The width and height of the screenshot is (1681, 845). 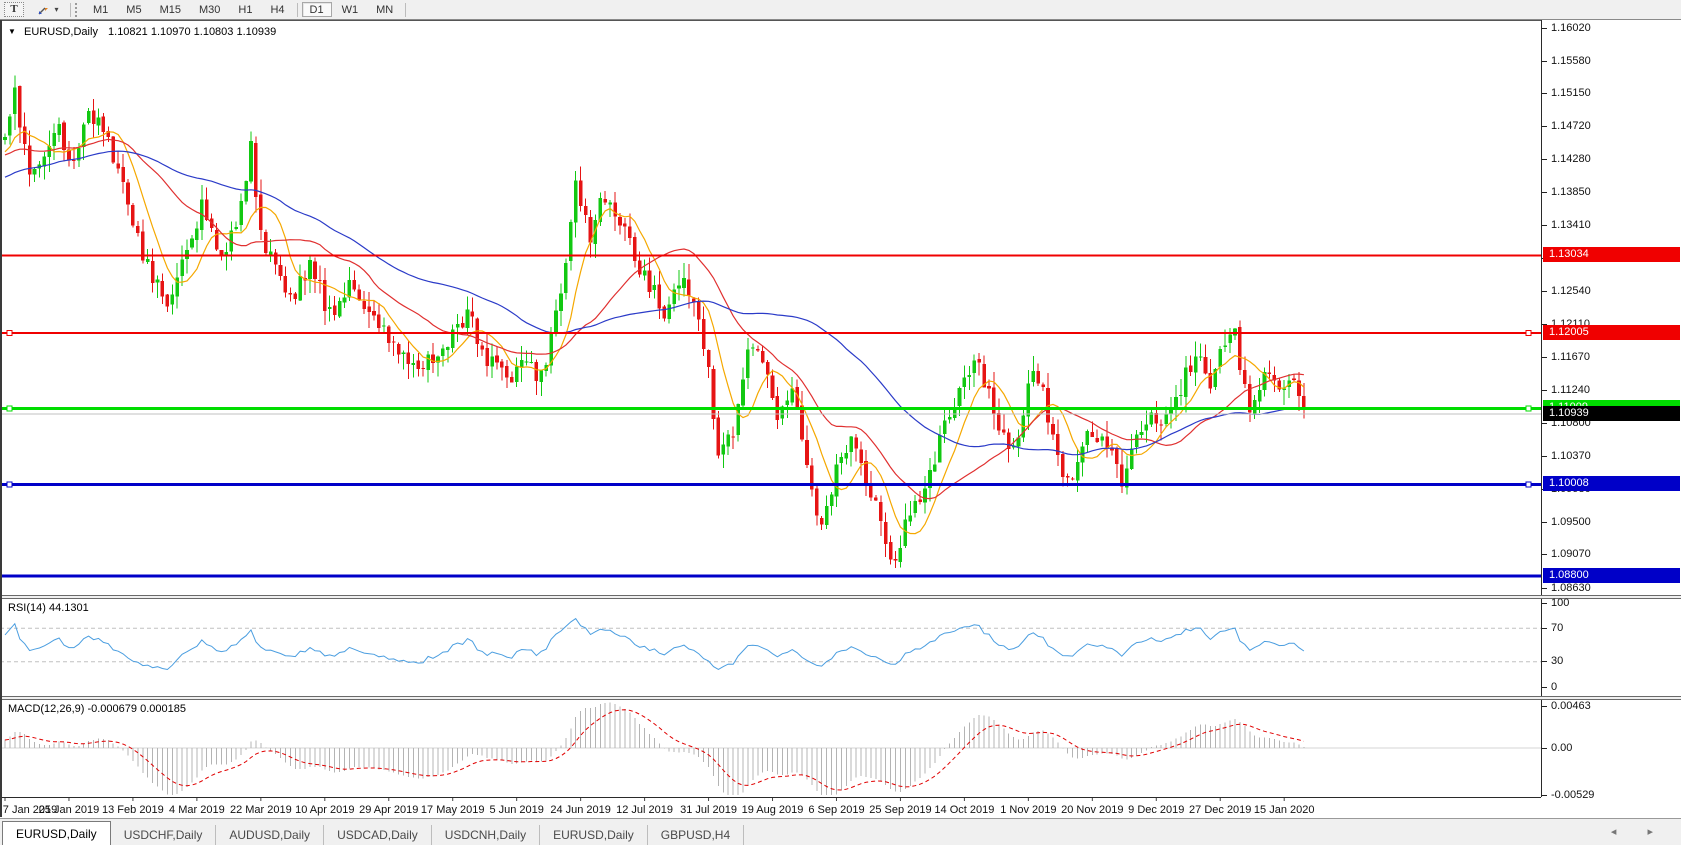 What do you see at coordinates (44, 10) in the screenshot?
I see `arrow-tool-icon` at bounding box center [44, 10].